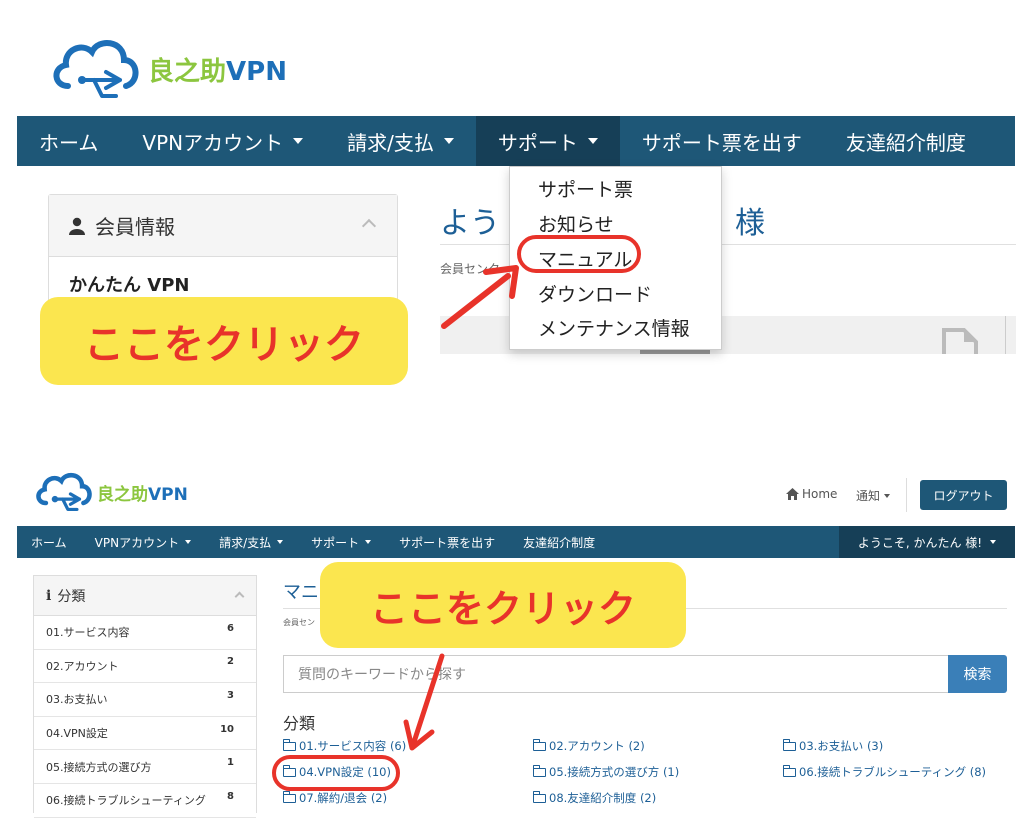  What do you see at coordinates (126, 801) in the screenshot?
I see `sidebar-category-label: 06.接続トラブルシューティング` at bounding box center [126, 801].